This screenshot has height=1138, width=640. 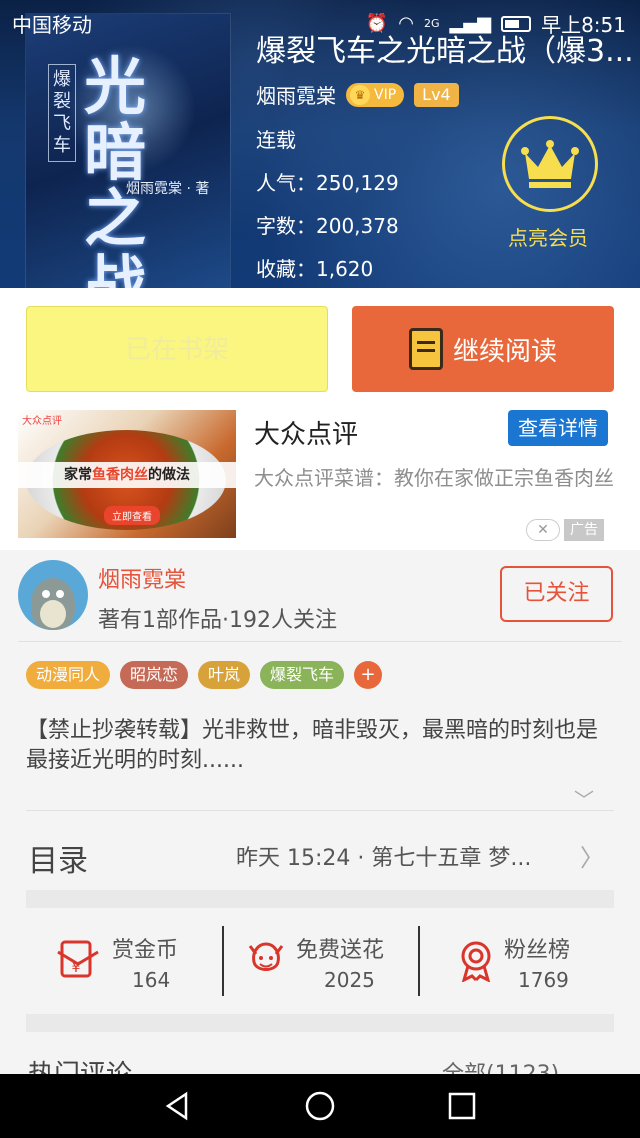 I want to click on popularity: 人气：250,129, so click(x=327, y=183).